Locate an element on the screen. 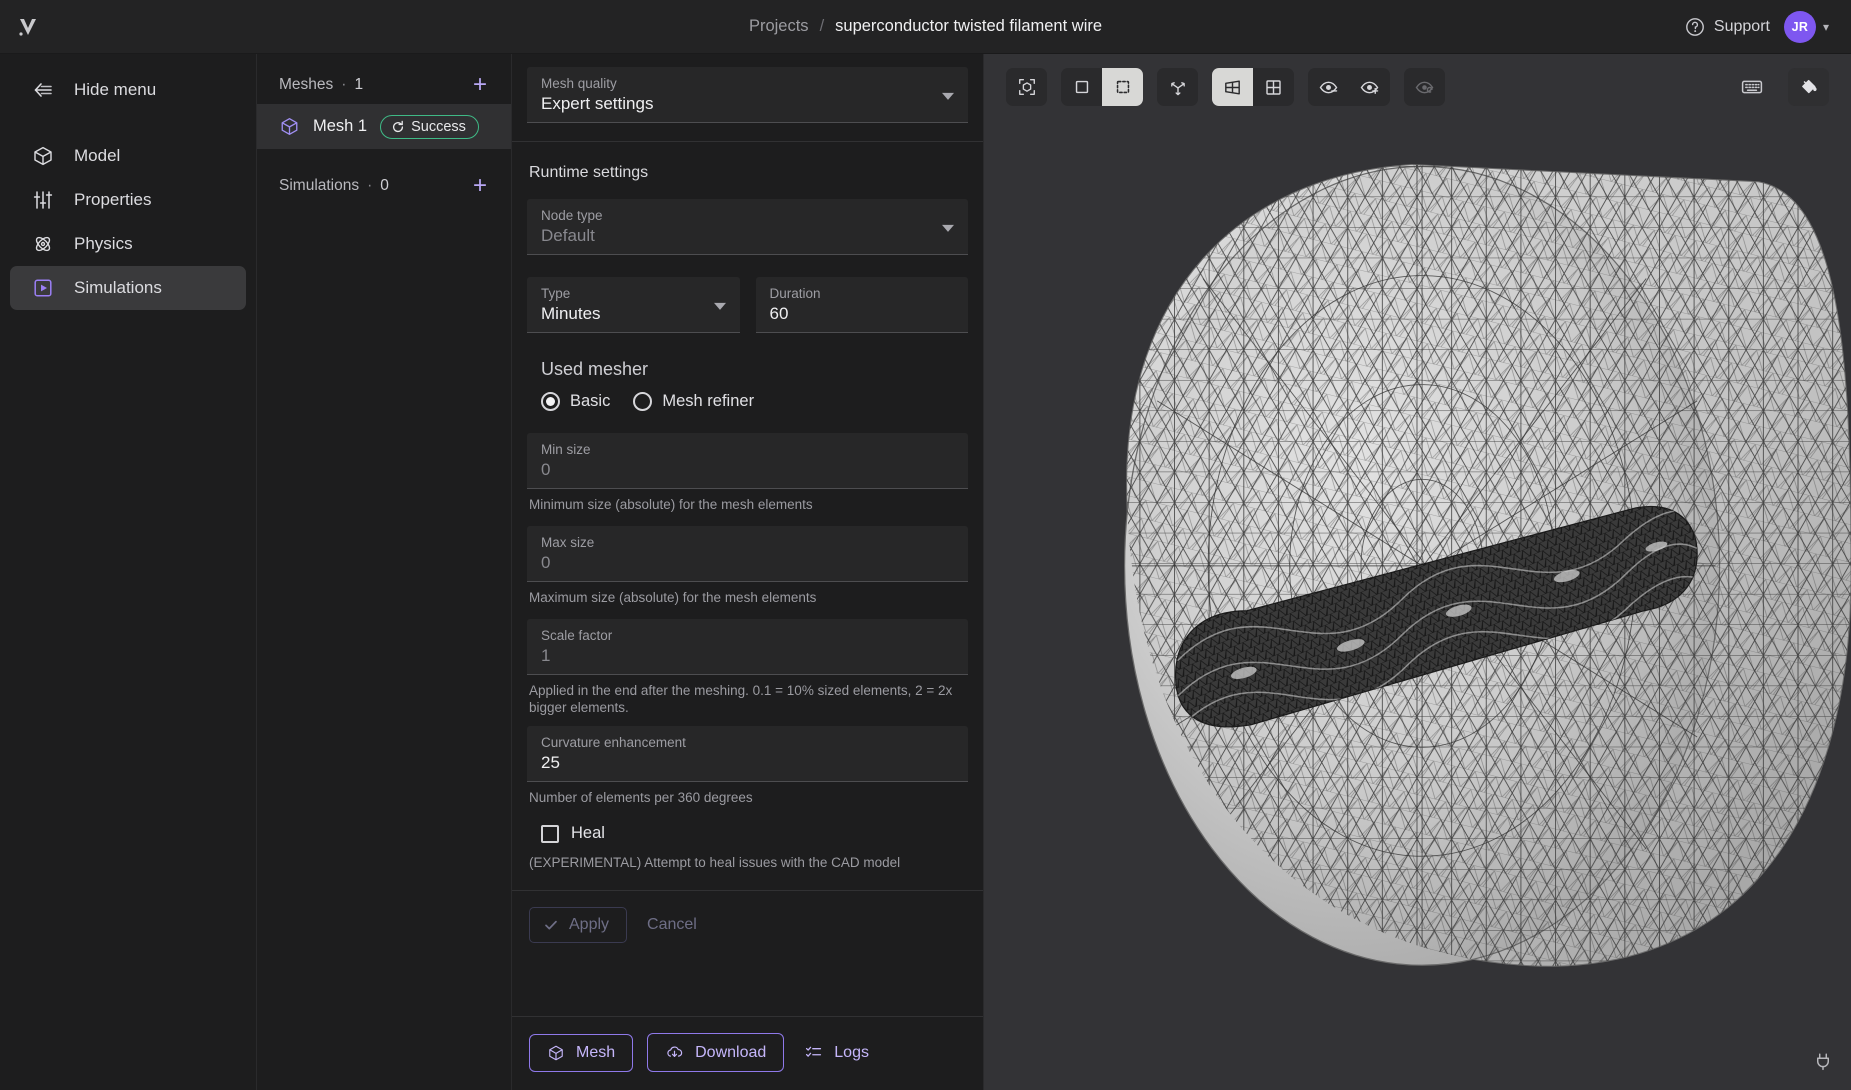 The image size is (1851, 1090). add-mesh-button: + is located at coordinates (480, 85).